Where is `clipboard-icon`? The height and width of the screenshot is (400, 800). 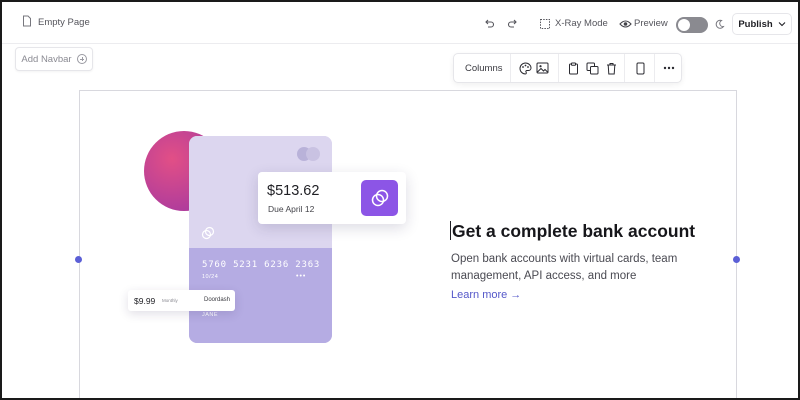 clipboard-icon is located at coordinates (573, 68).